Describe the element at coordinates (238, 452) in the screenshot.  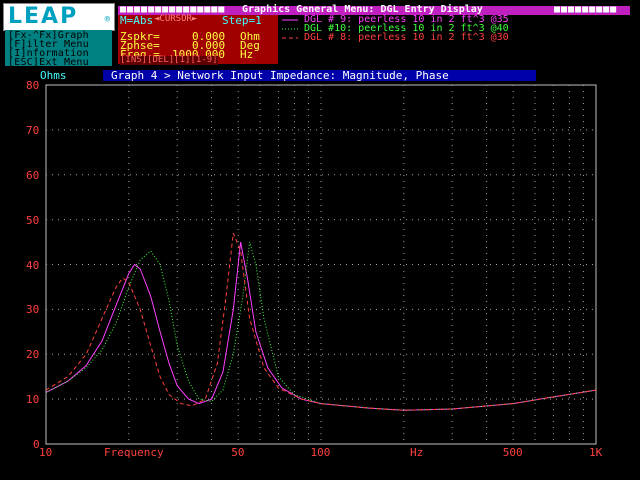
I see `x-tick-label: 50` at that location.